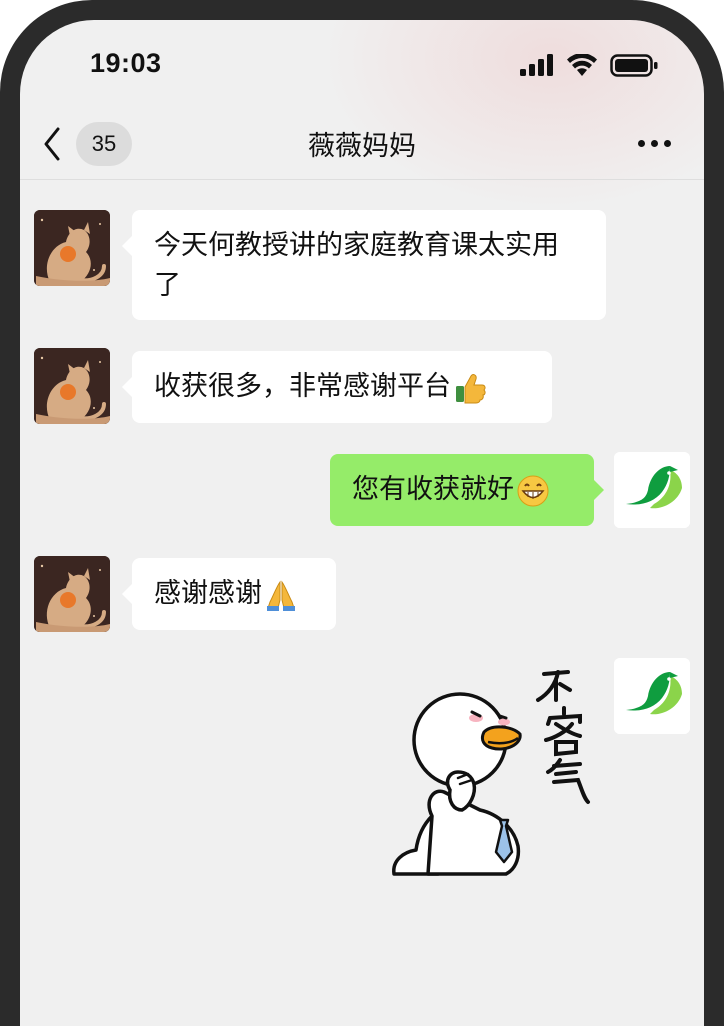 The image size is (724, 1026). I want to click on duck-sticker, so click(491, 768).